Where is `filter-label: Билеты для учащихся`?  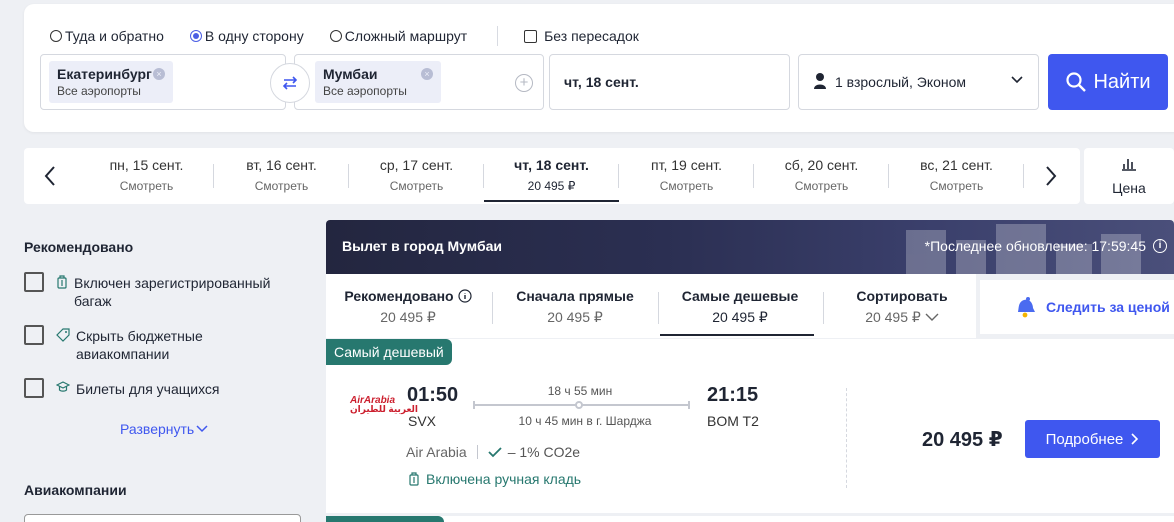
filter-label: Билеты для учащихся is located at coordinates (148, 389).